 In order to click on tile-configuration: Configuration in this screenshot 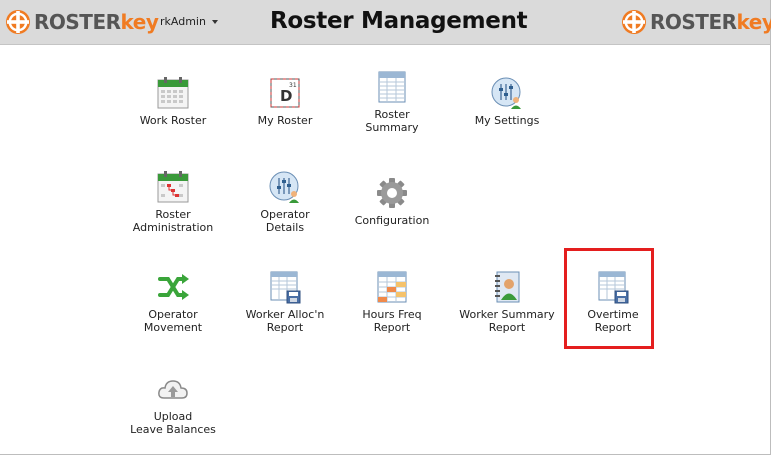, I will do `click(392, 201)`.